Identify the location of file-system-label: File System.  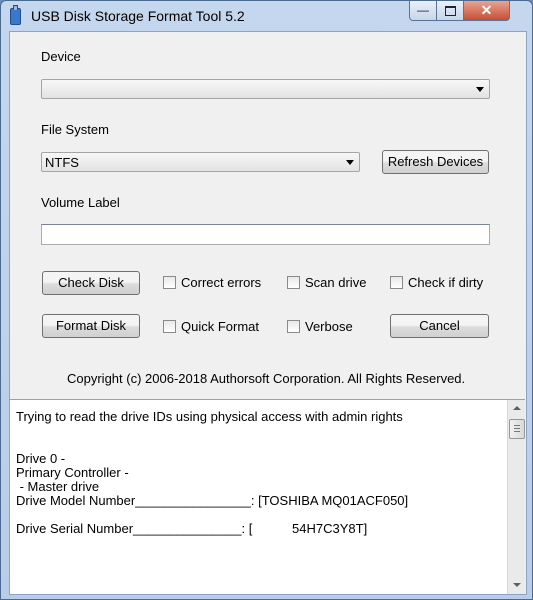
(75, 129).